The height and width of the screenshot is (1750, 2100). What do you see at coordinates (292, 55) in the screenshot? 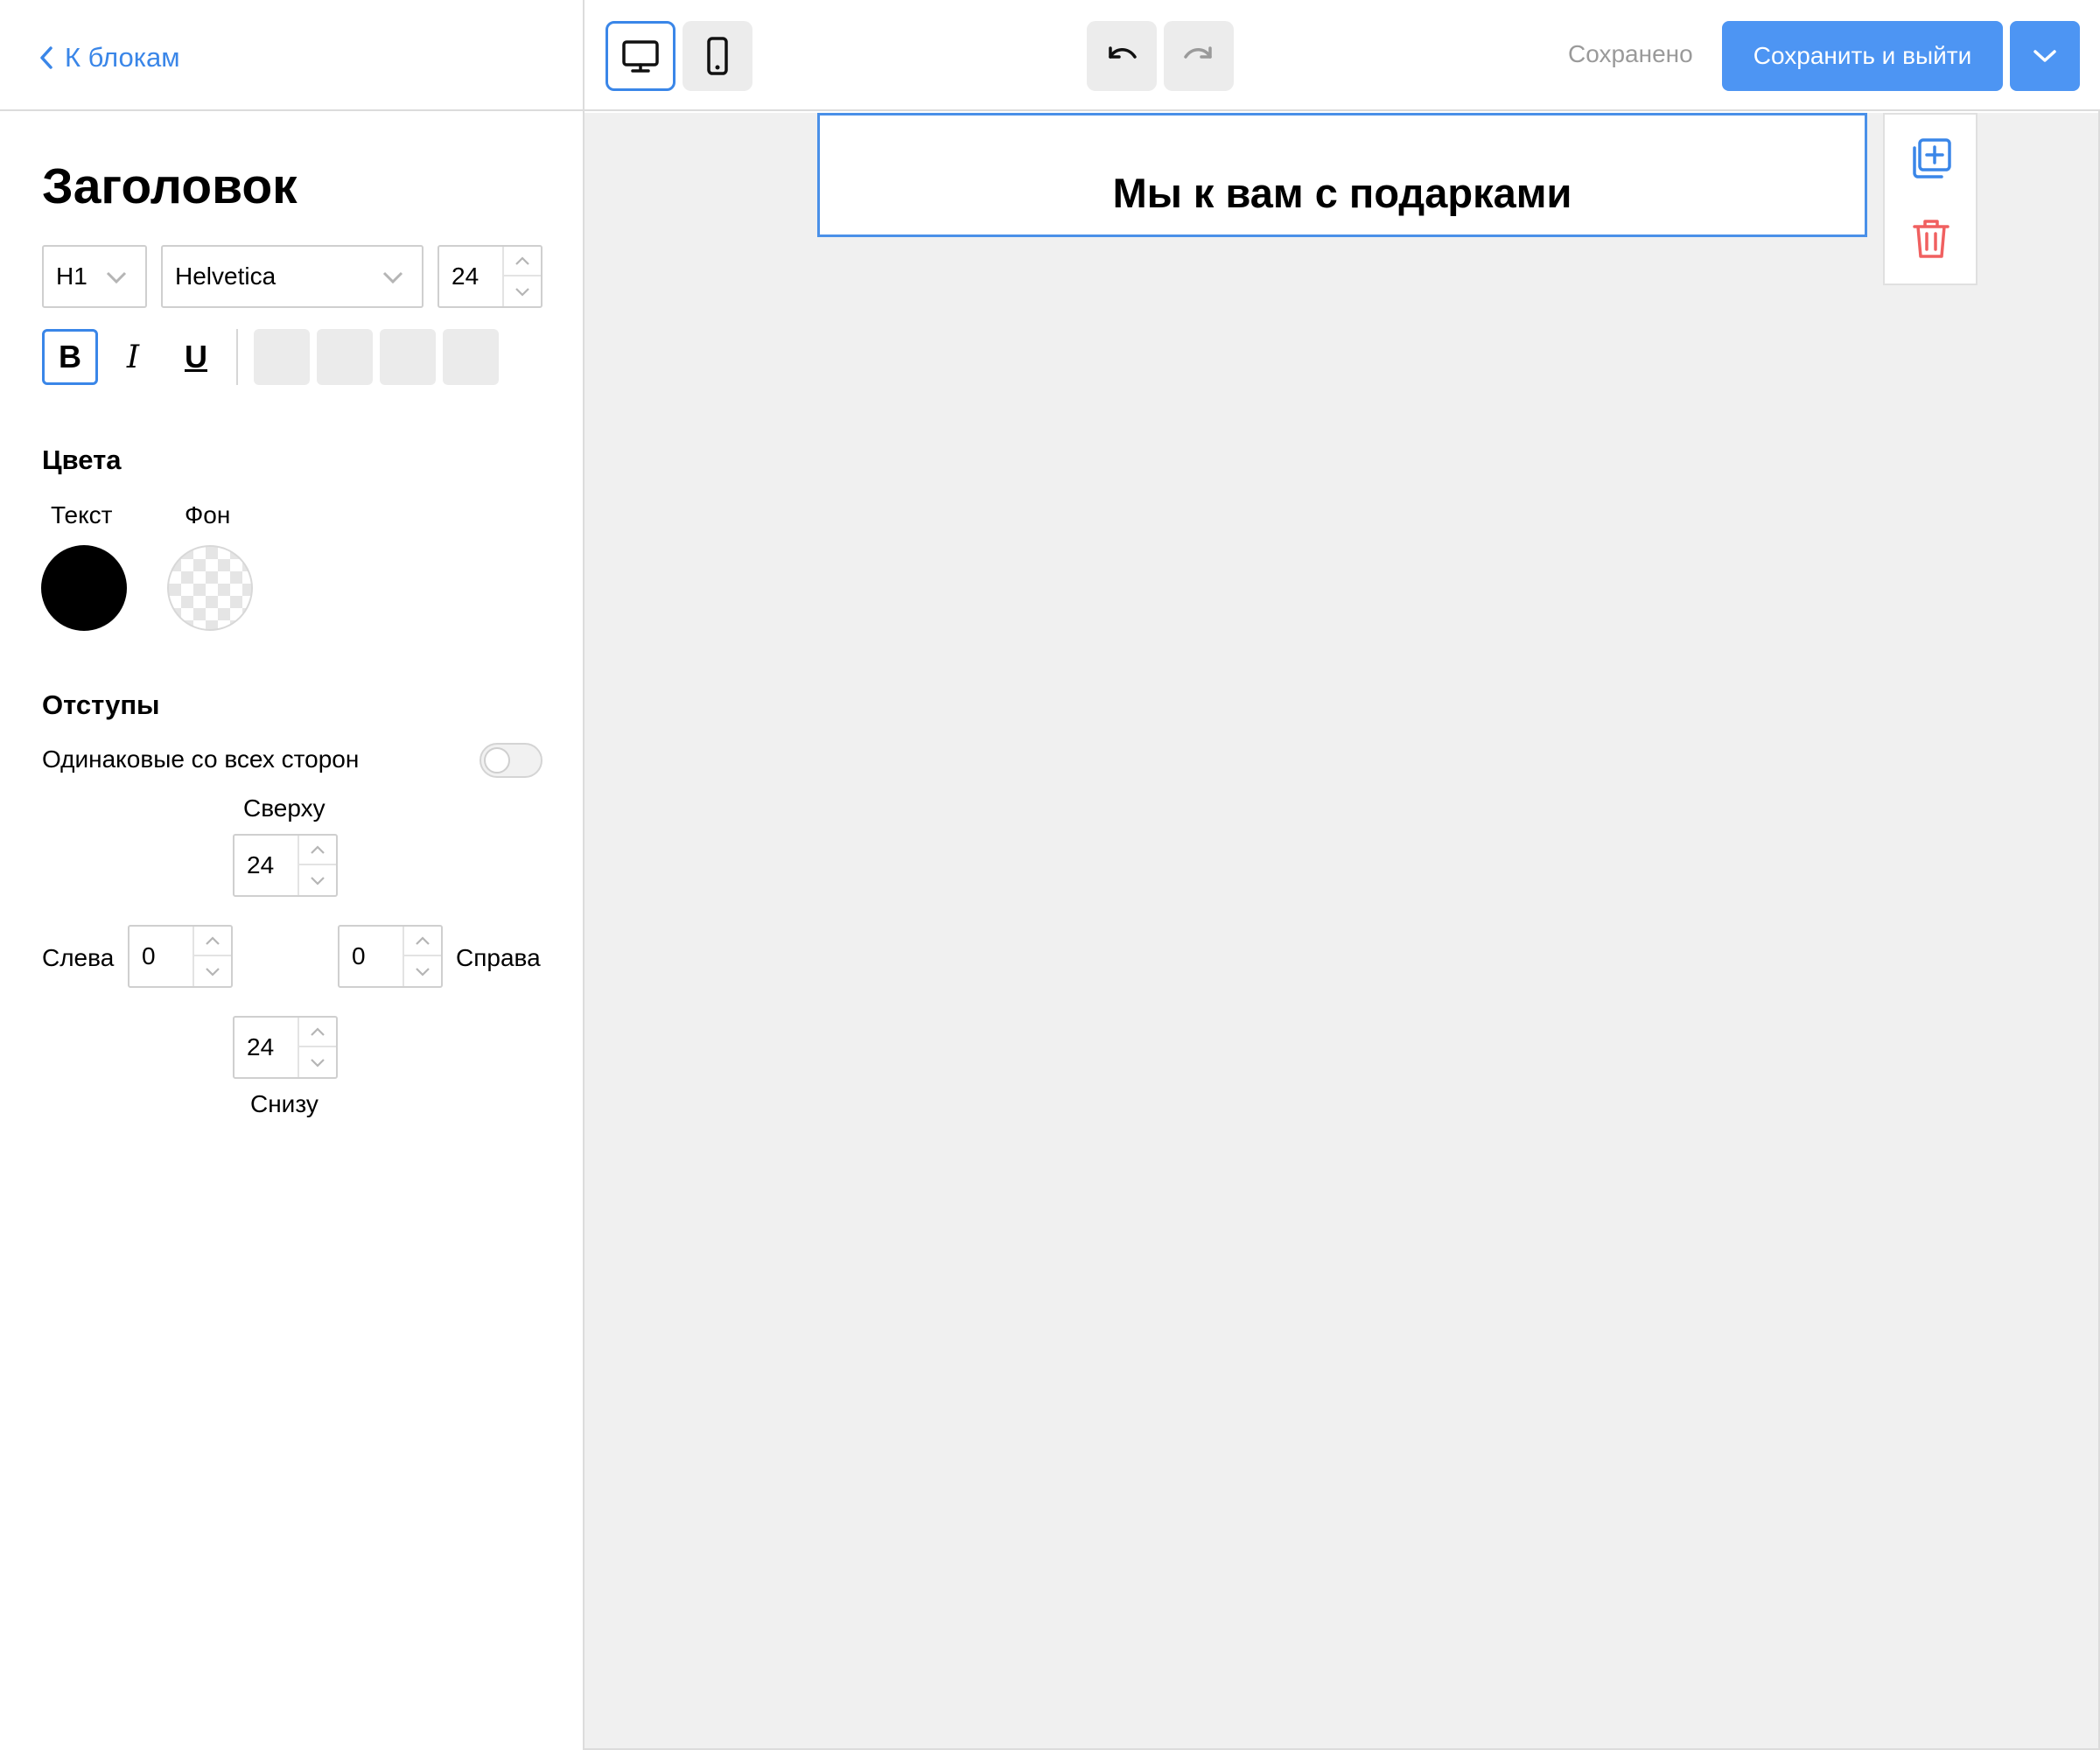
I see `sidebar-header: К блокам` at bounding box center [292, 55].